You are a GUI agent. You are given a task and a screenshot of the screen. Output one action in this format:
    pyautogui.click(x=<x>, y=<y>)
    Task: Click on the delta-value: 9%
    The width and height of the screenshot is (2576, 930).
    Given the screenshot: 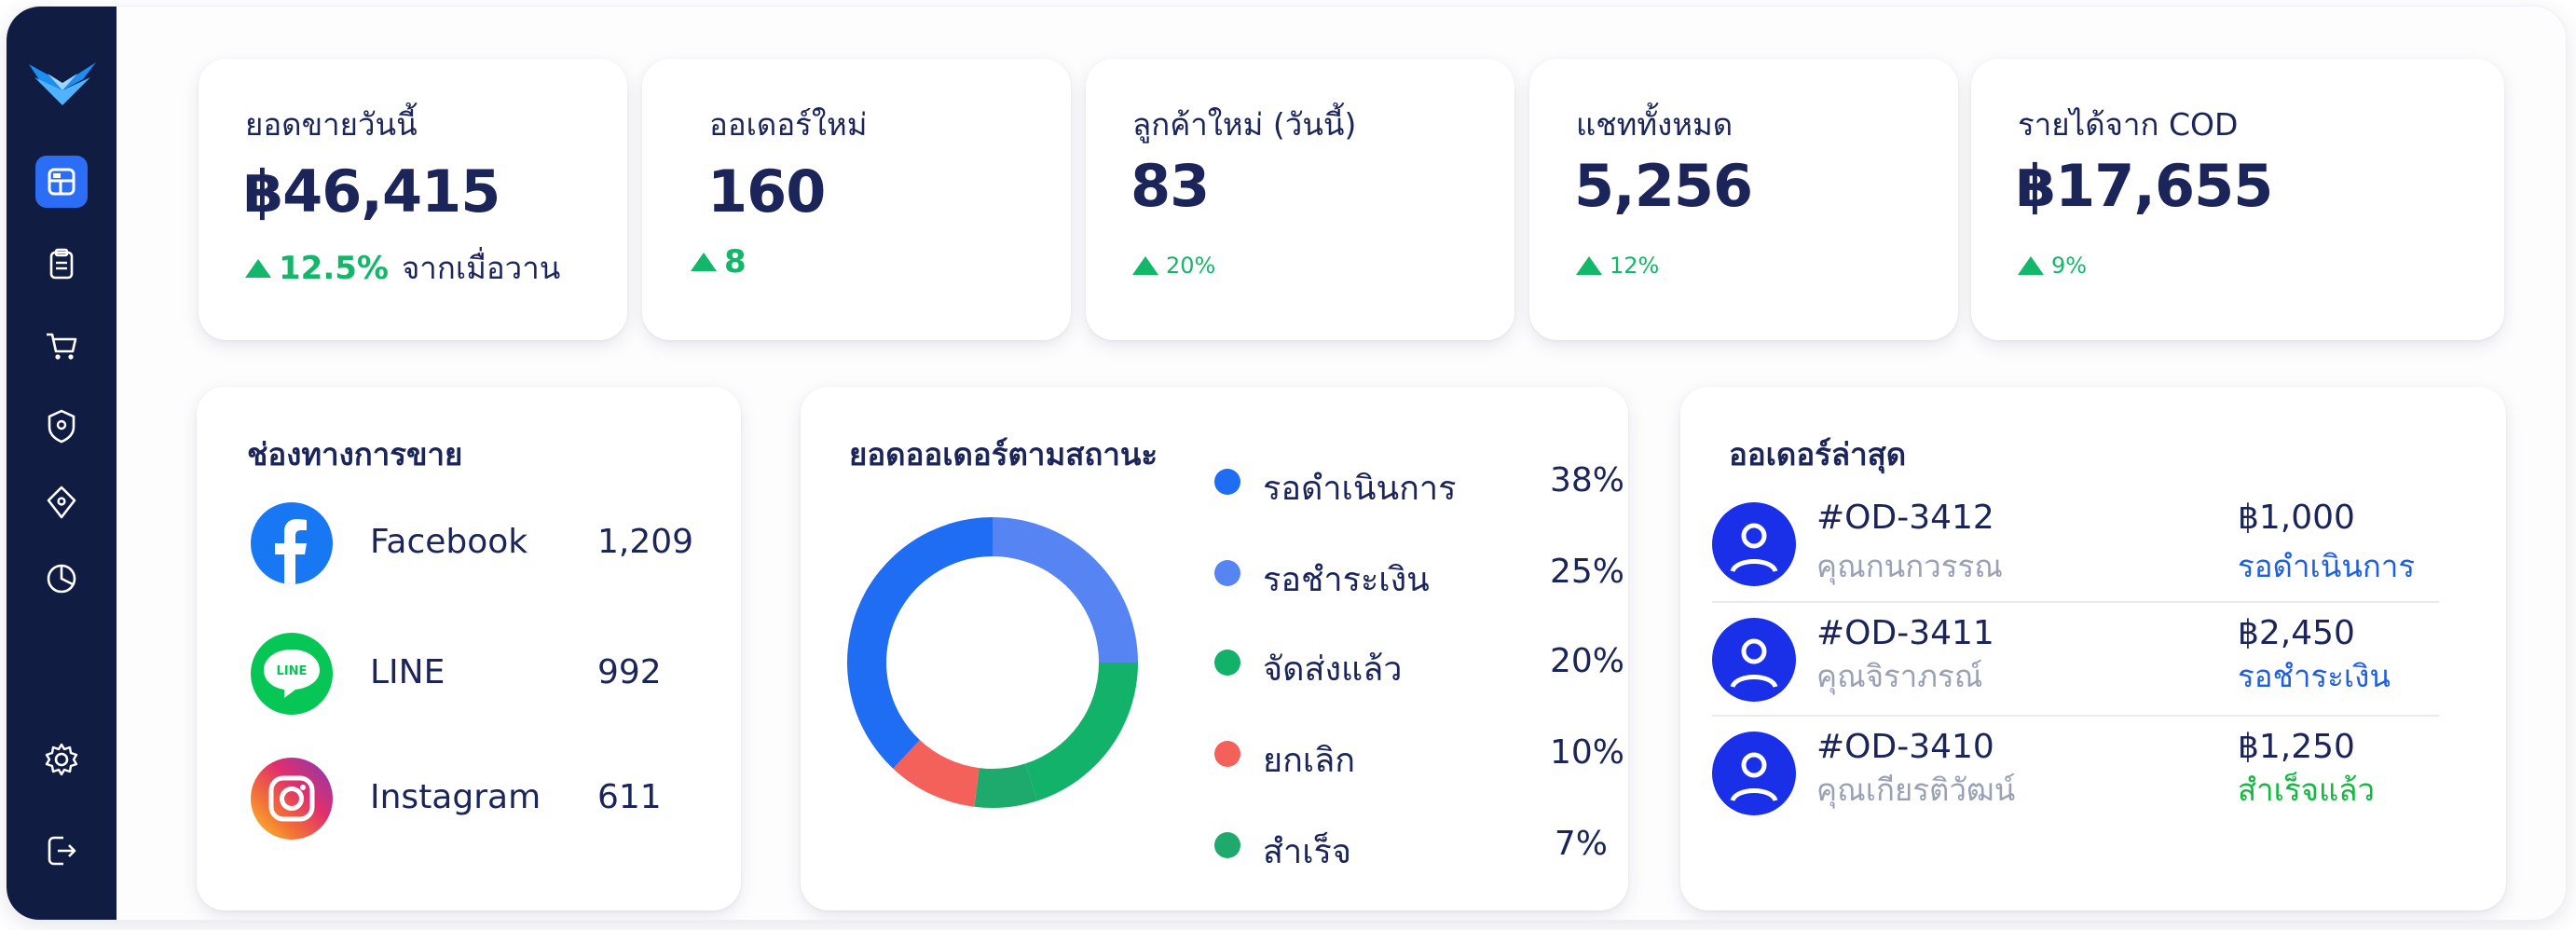 What is the action you would take?
    pyautogui.click(x=2069, y=266)
    